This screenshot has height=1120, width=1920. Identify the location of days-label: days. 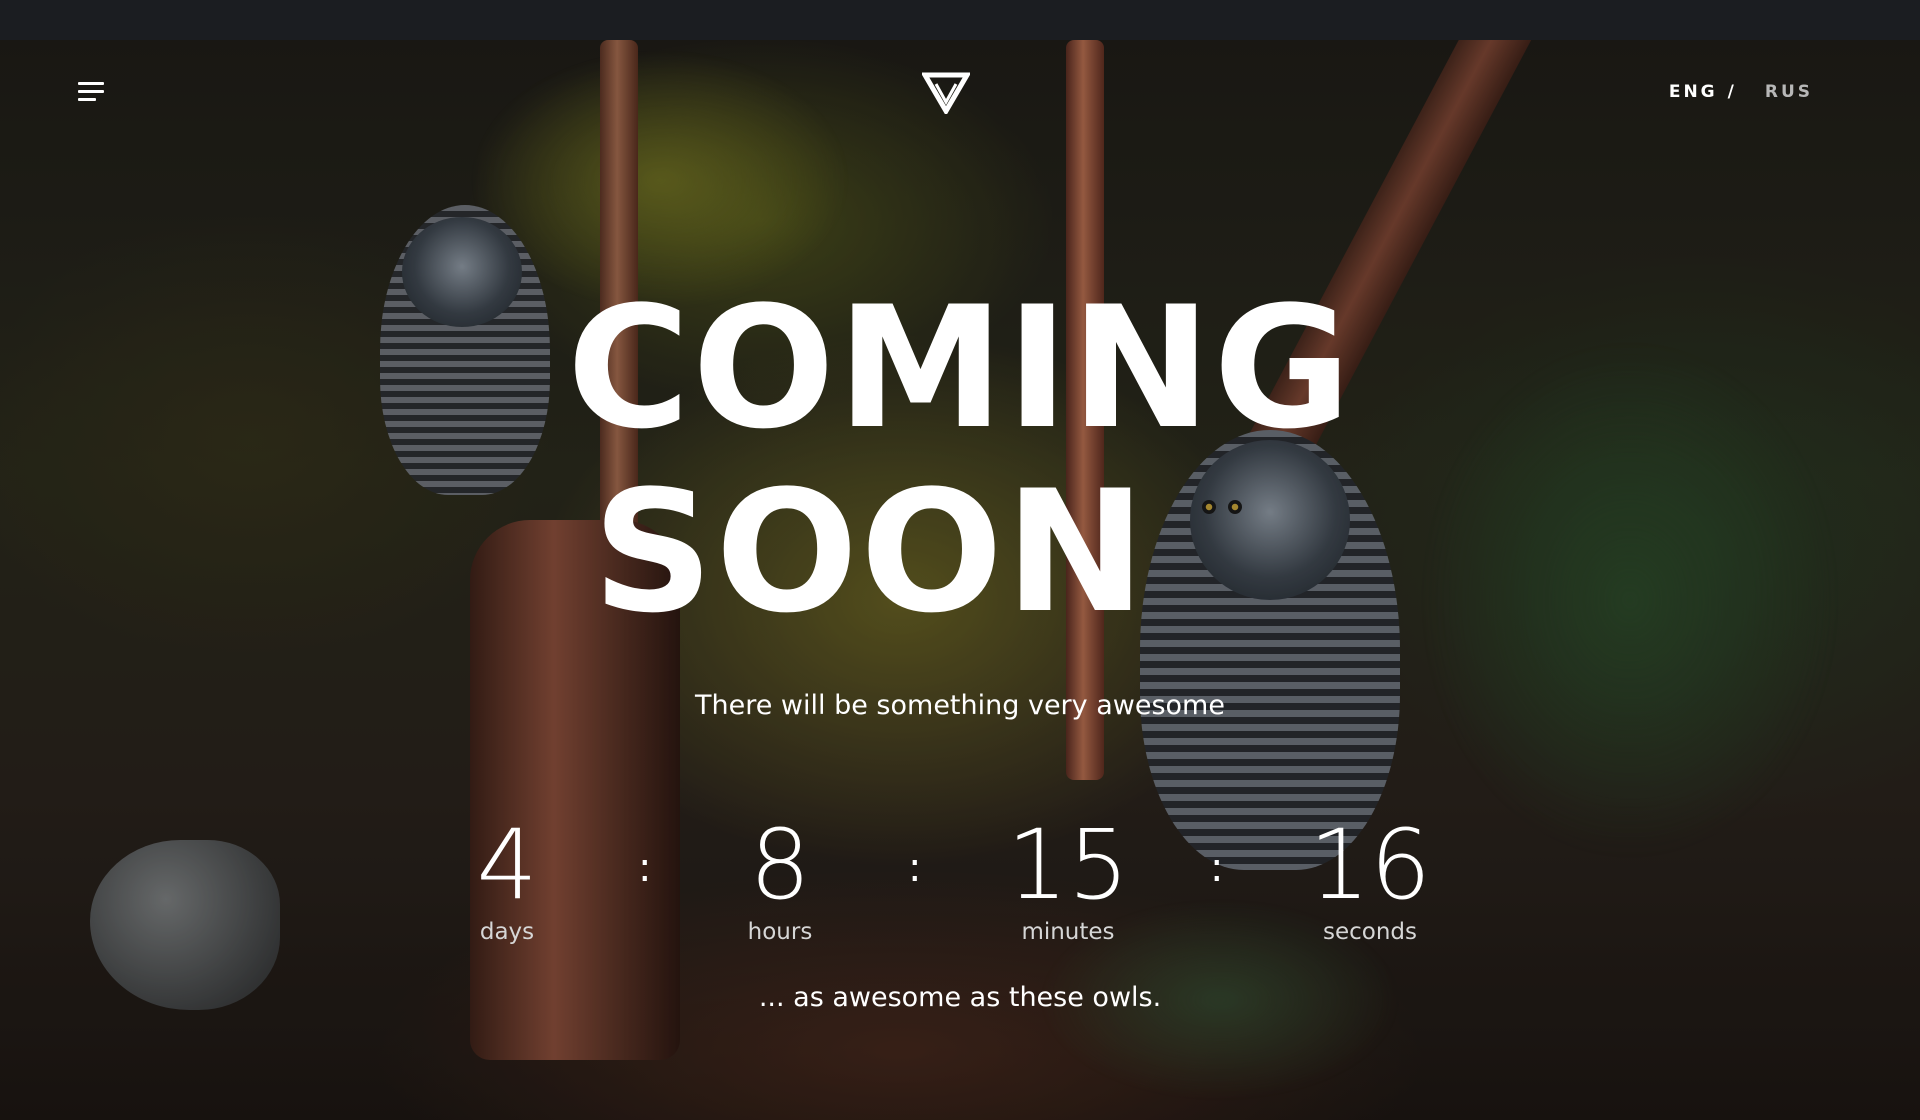
(507, 932).